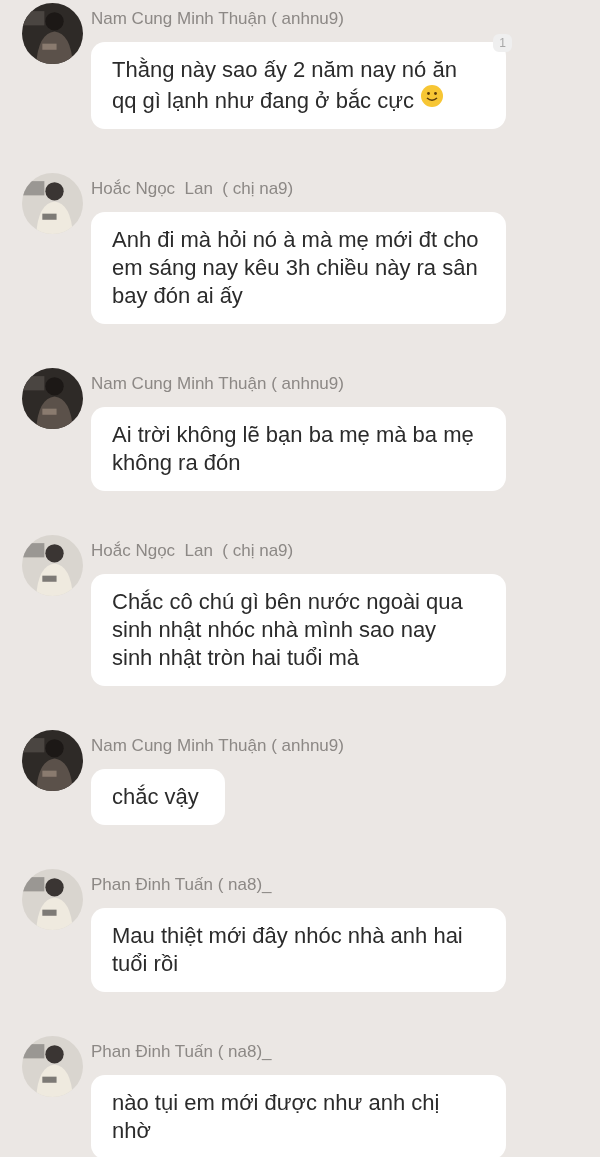 The image size is (600, 1157). What do you see at coordinates (298, 1116) in the screenshot?
I see `message-bubble: nào tụi em mới được như anh chị nhờ` at bounding box center [298, 1116].